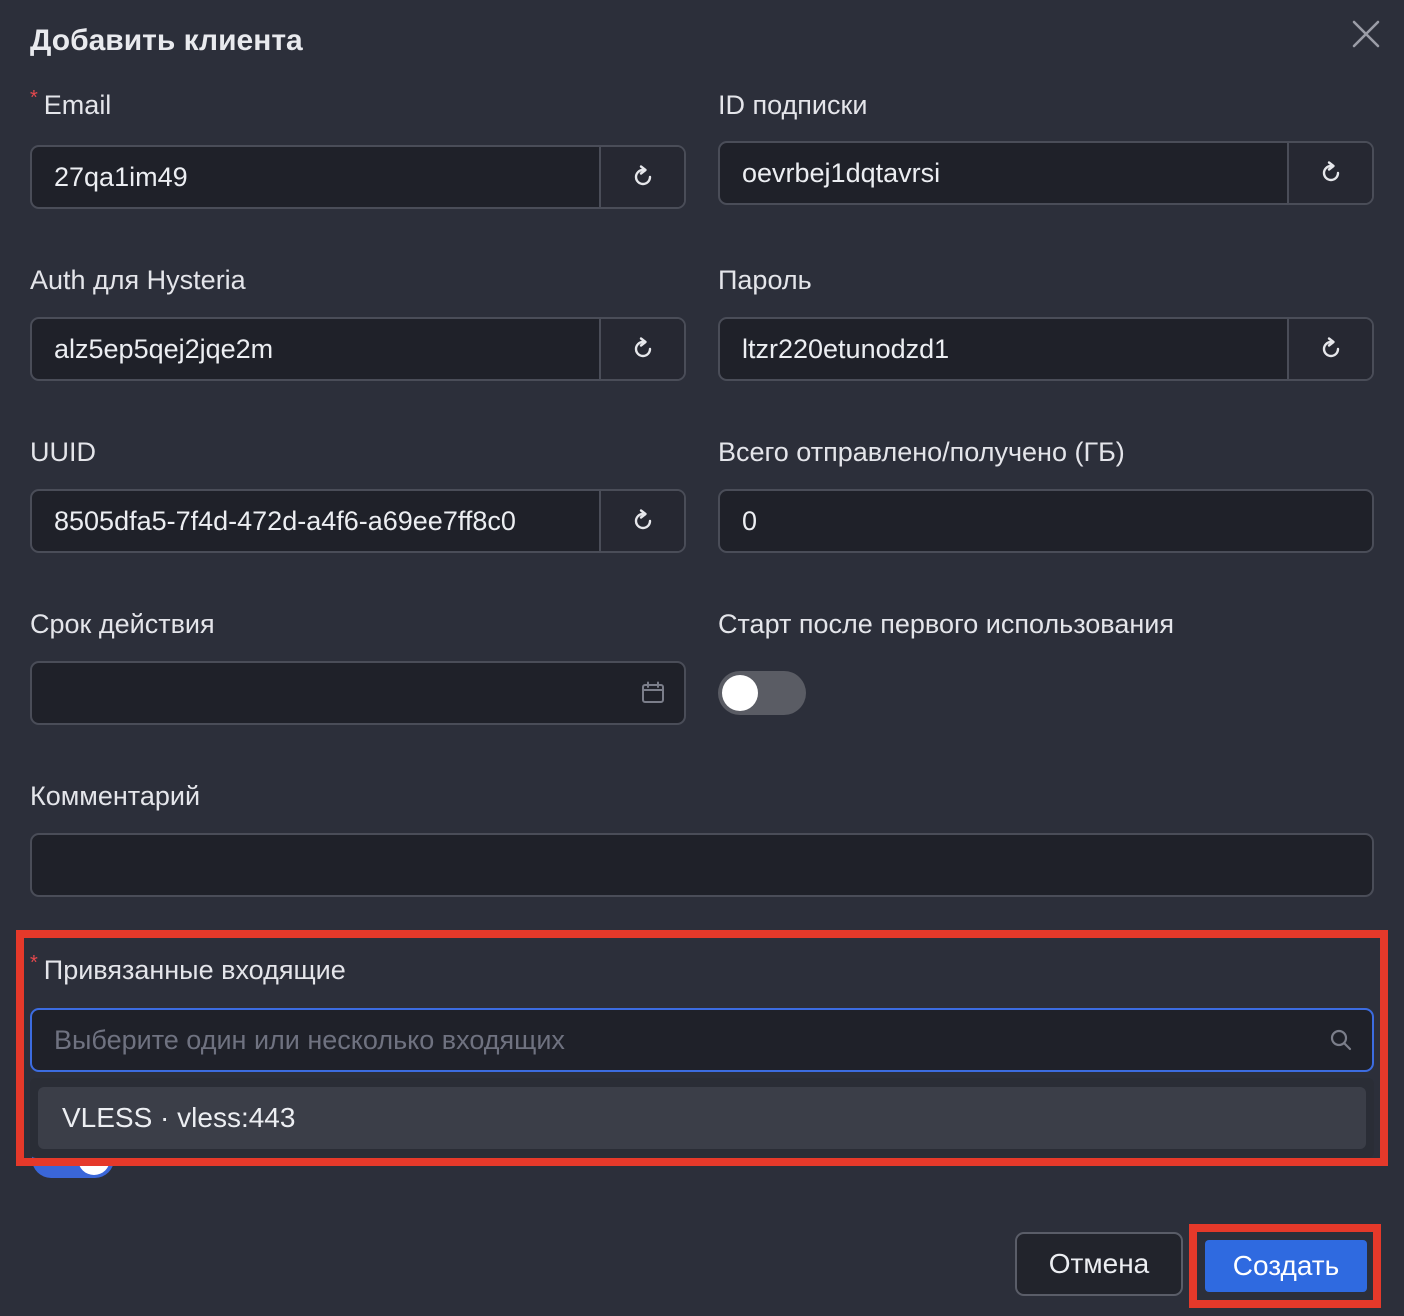 The height and width of the screenshot is (1316, 1404). I want to click on comment-input, so click(702, 865).